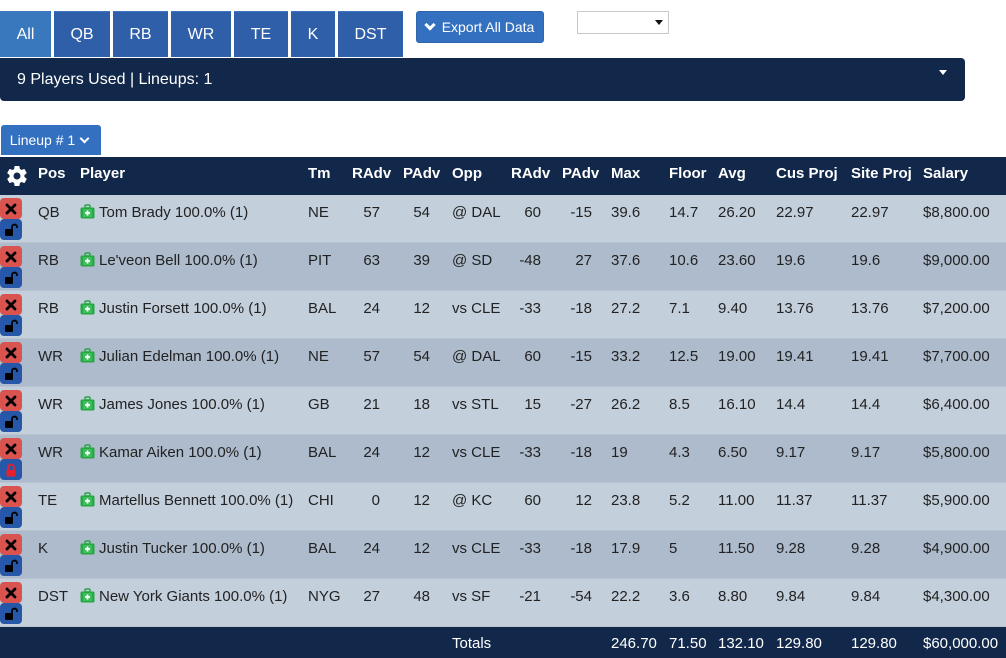  I want to click on total-salary: $60,000.00, so click(961, 643).